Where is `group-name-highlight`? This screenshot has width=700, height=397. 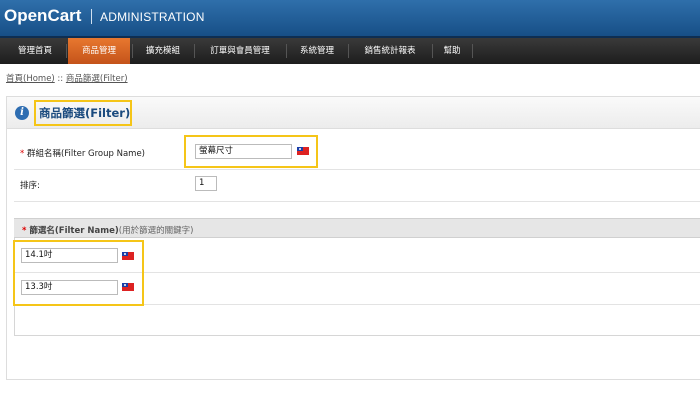 group-name-highlight is located at coordinates (251, 151).